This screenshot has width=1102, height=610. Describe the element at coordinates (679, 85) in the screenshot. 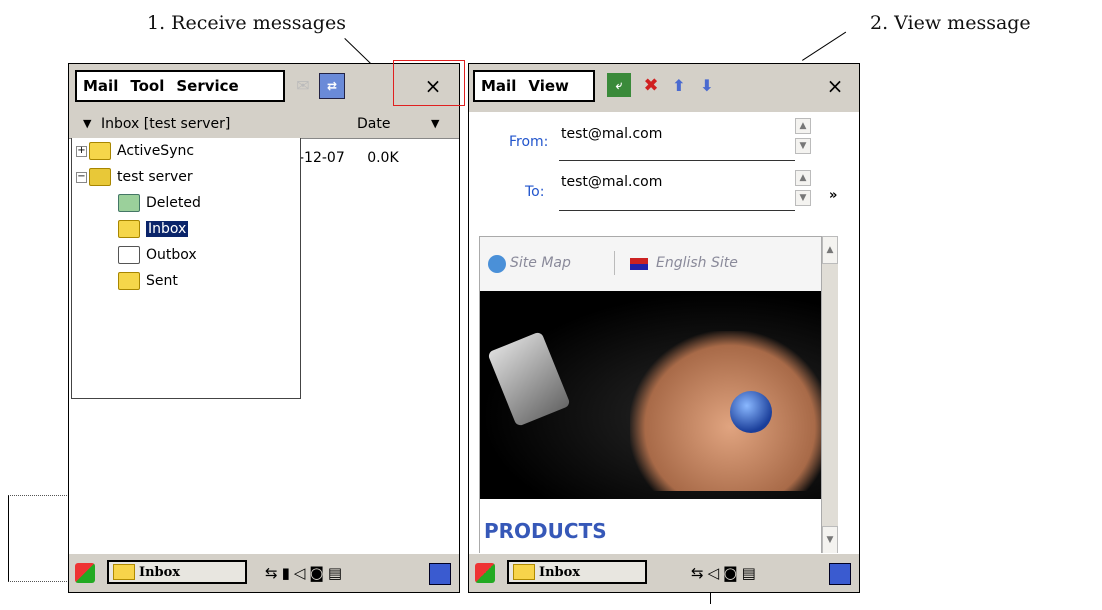

I see `previous-message-icon: ⬆` at that location.